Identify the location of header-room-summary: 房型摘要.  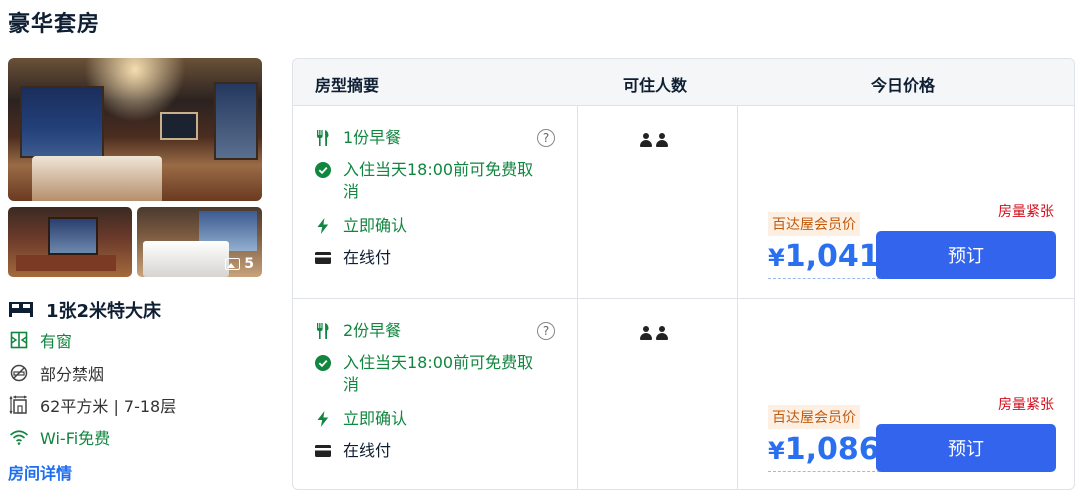
(347, 85).